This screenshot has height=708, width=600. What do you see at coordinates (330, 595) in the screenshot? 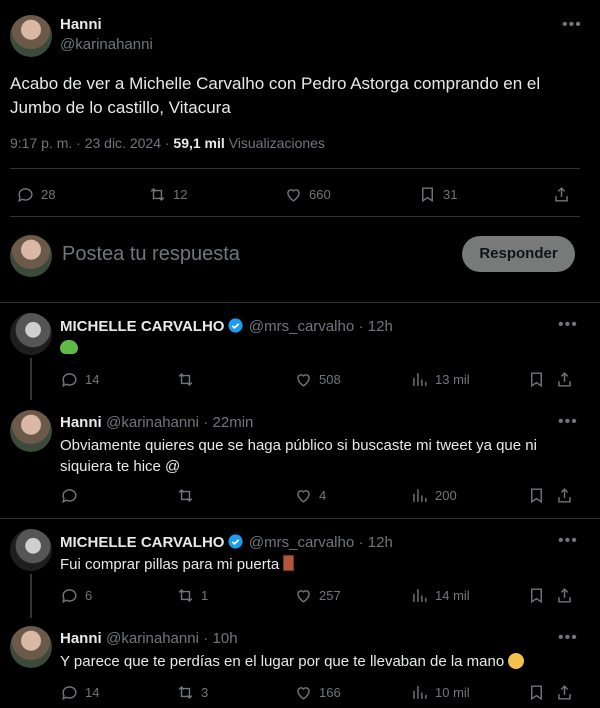
I see `like-count: 257` at bounding box center [330, 595].